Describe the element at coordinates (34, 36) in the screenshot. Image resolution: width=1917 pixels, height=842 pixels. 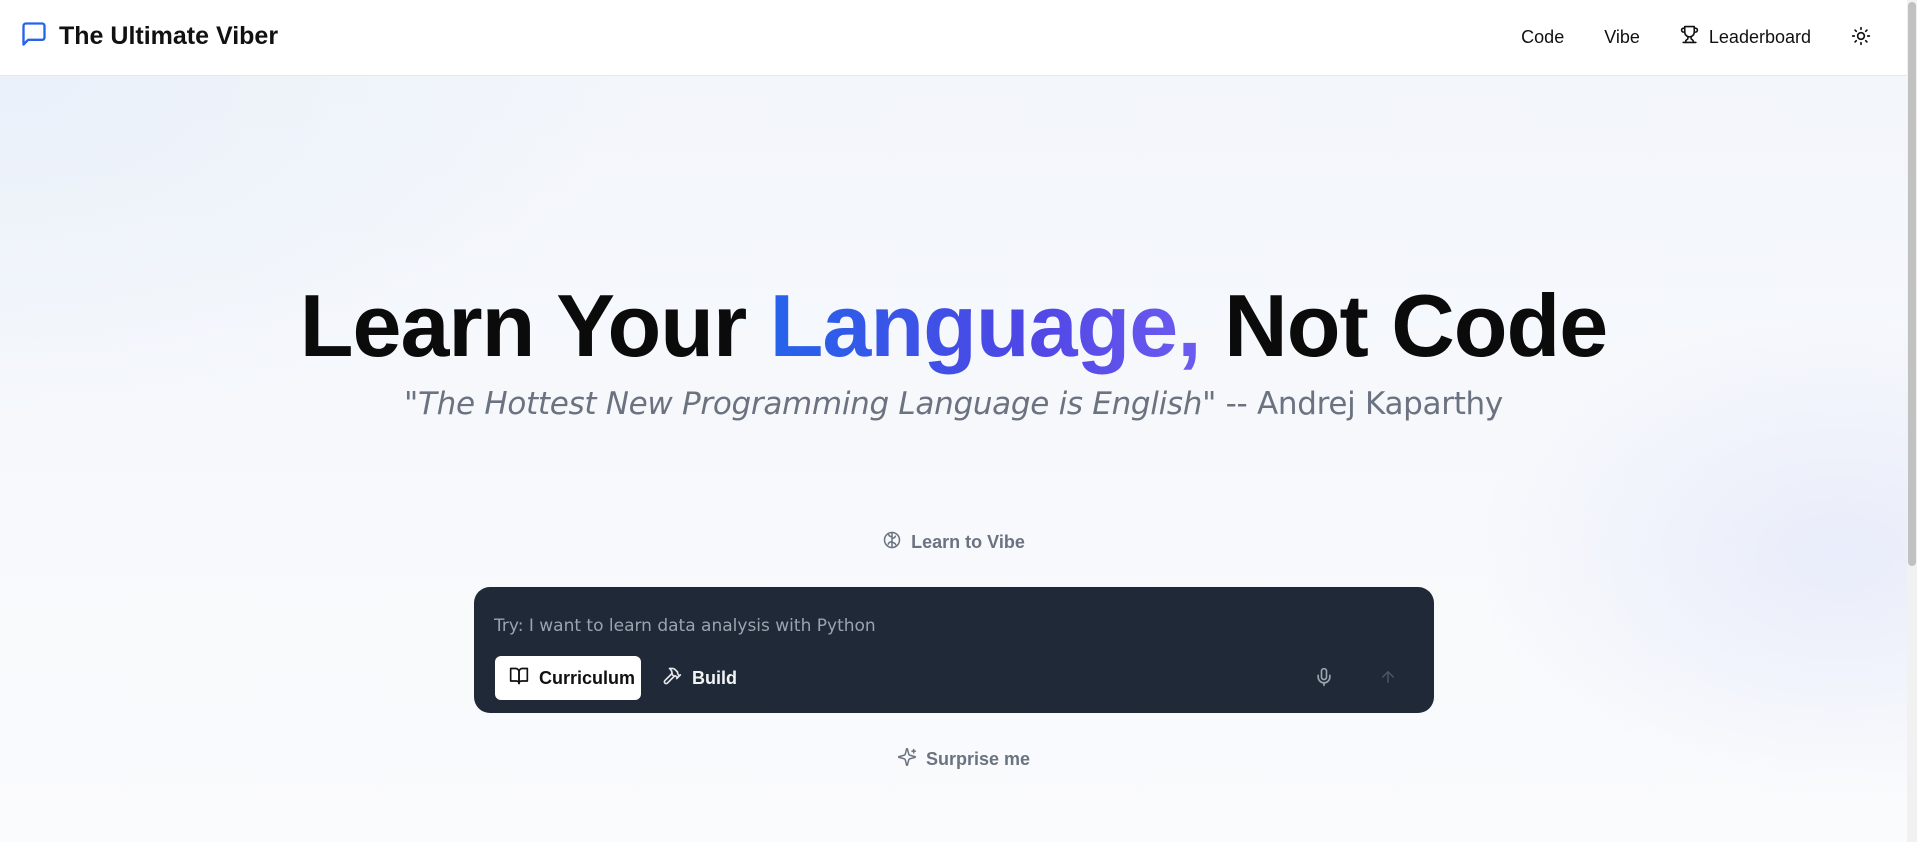
I see `message-square-icon` at that location.